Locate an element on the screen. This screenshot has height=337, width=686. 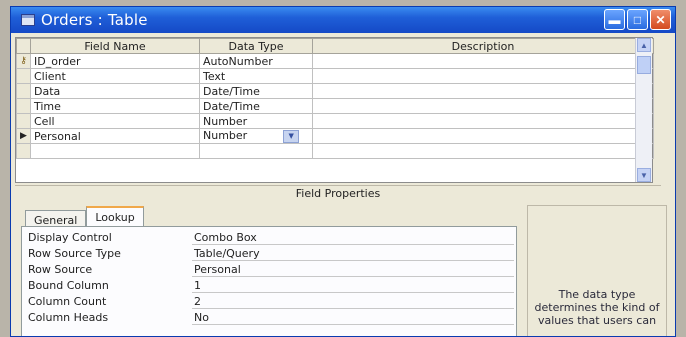
data-type-cell: Number is located at coordinates (256, 121).